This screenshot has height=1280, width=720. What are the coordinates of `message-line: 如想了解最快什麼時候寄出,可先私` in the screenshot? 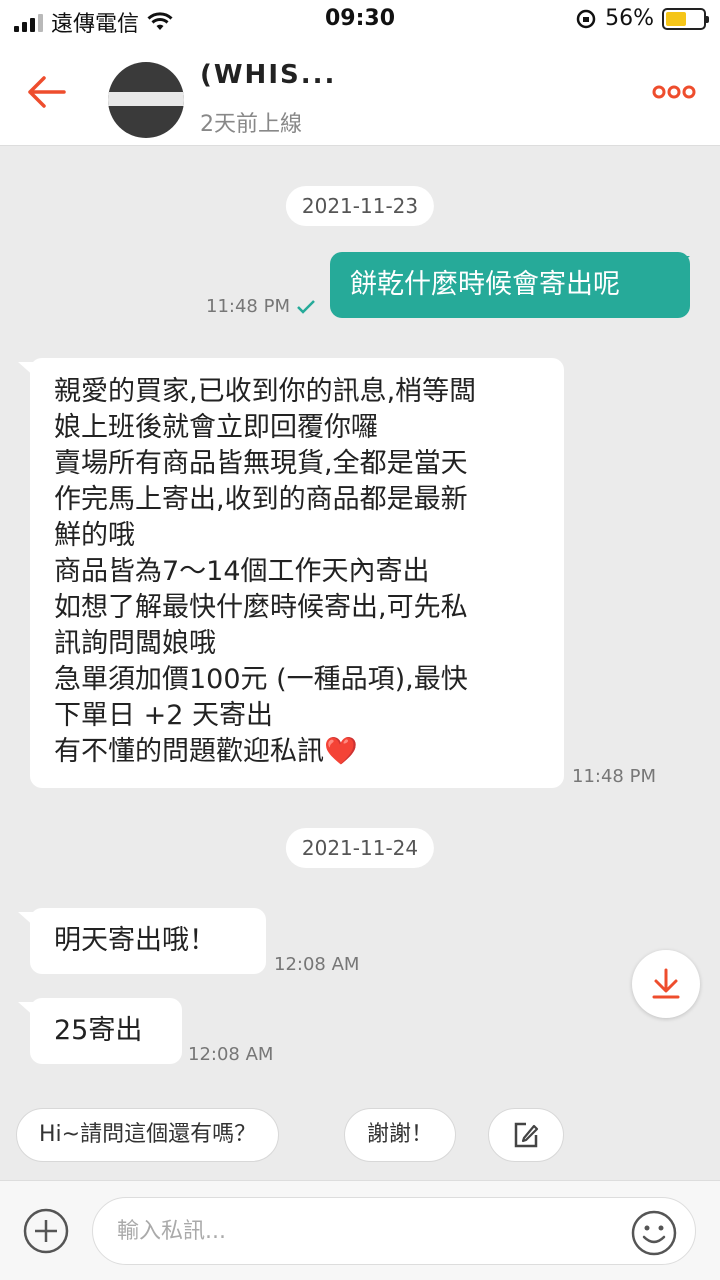 It's located at (261, 607).